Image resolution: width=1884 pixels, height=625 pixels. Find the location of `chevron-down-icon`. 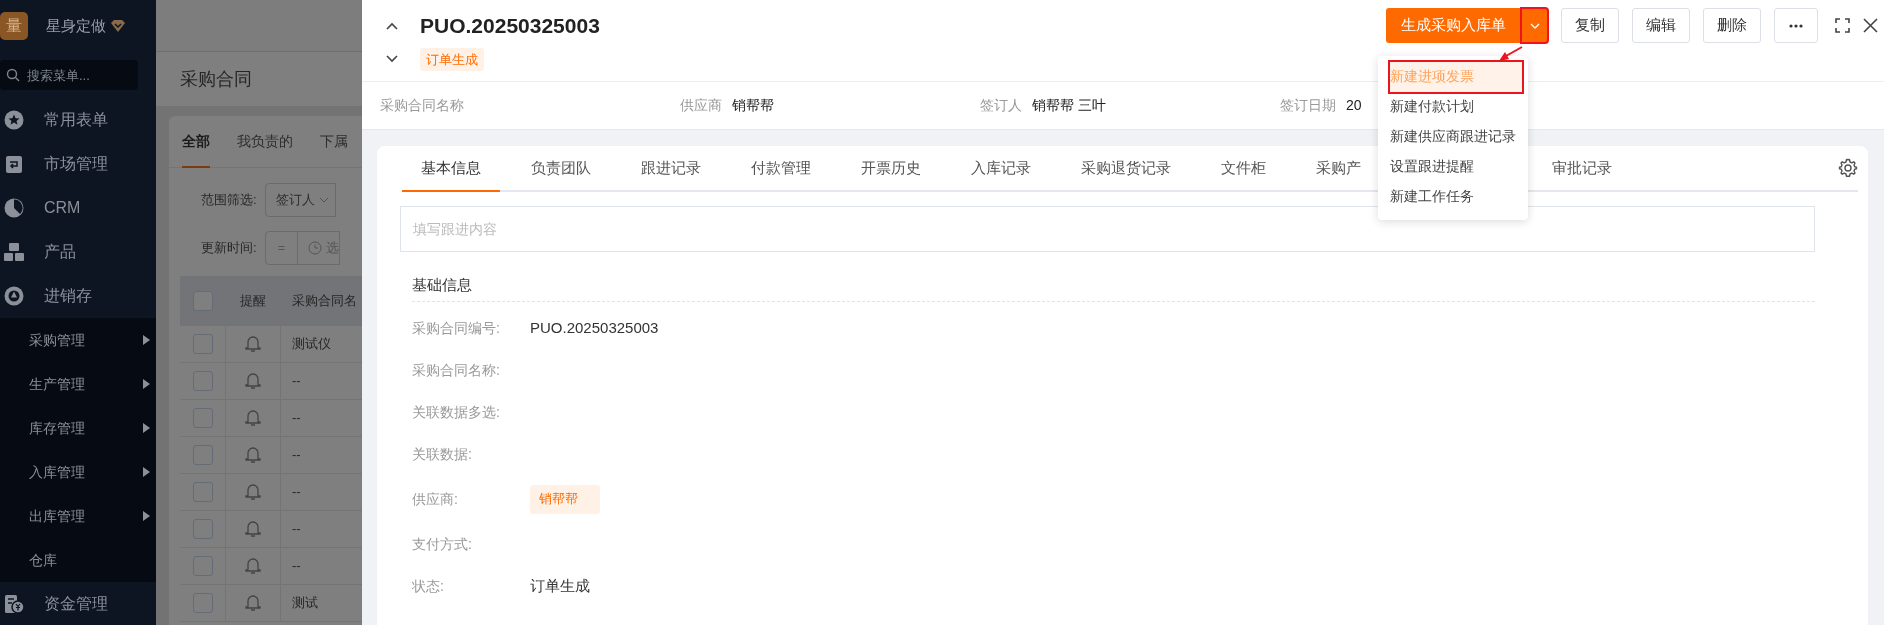

chevron-down-icon is located at coordinates (392, 59).